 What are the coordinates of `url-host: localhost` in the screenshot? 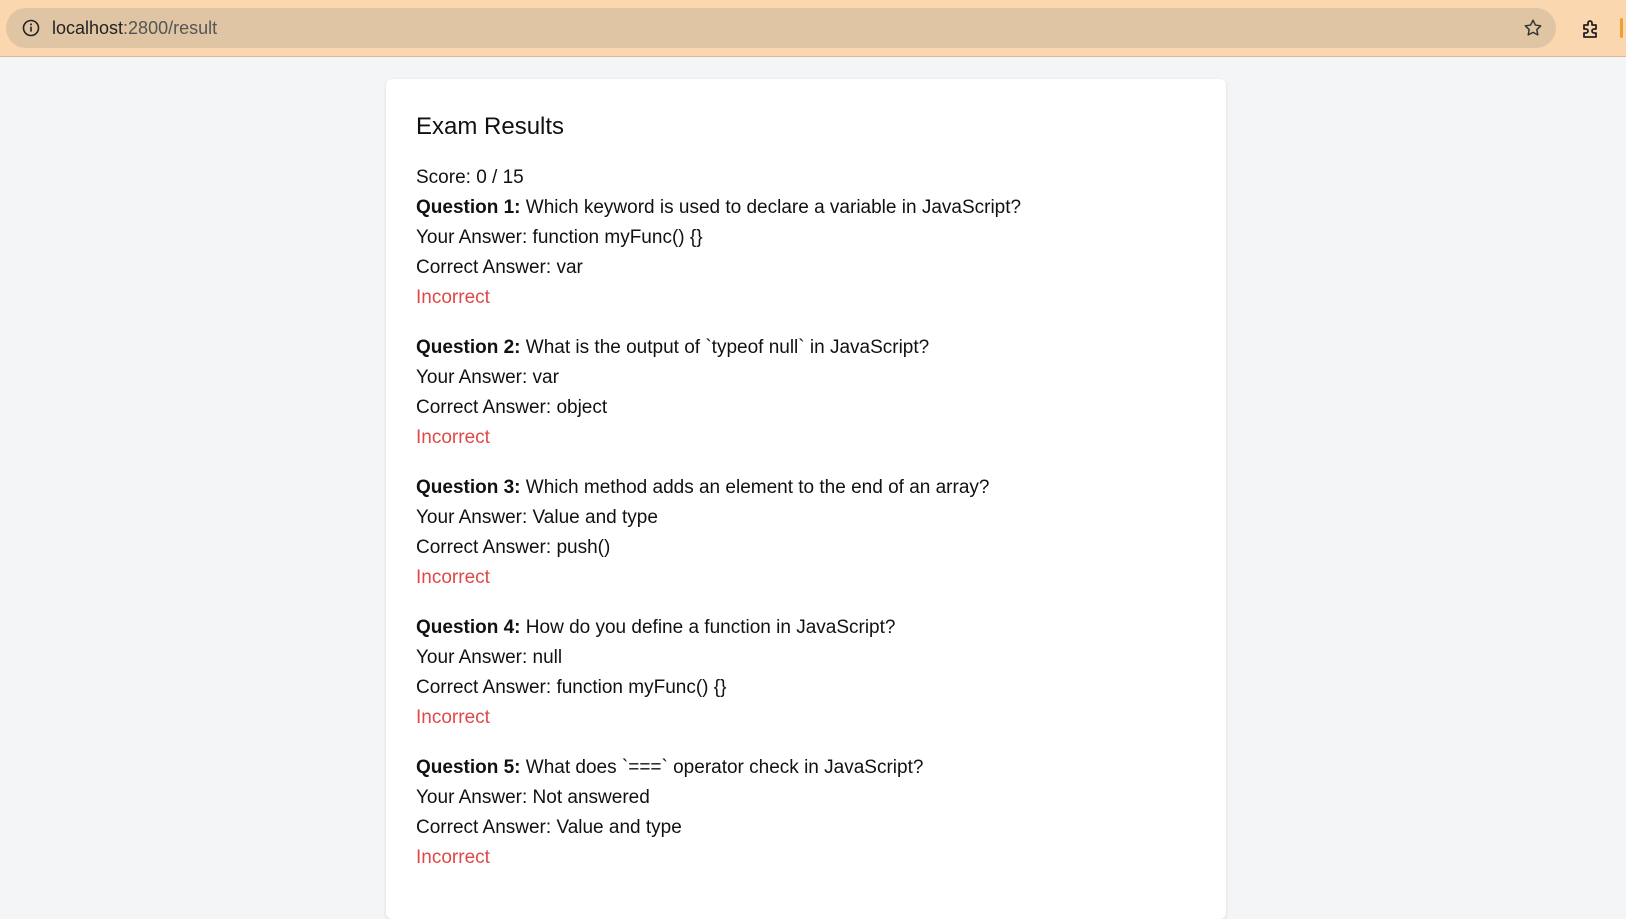 It's located at (88, 28).